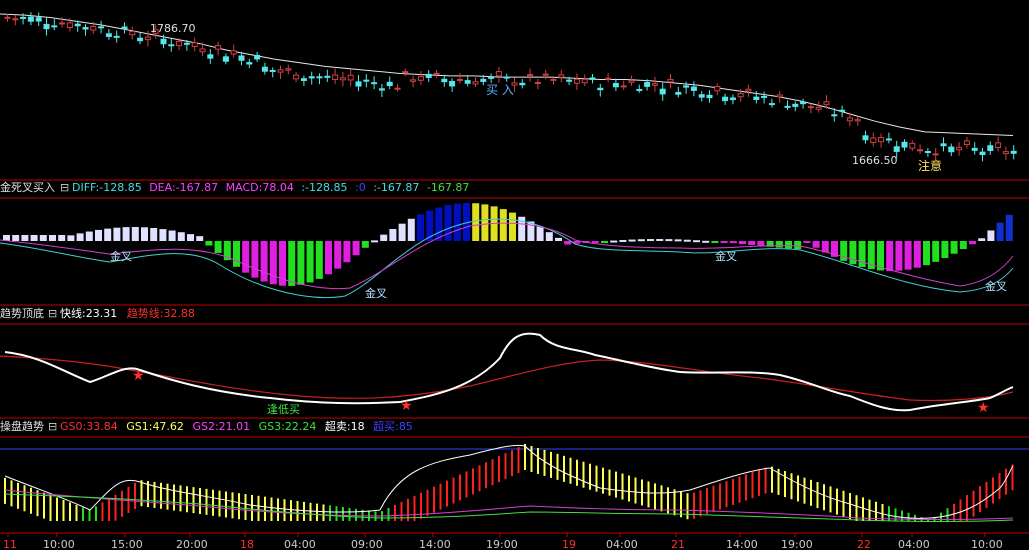 The height and width of the screenshot is (550, 1029). I want to click on x-tick-label: 19:00, so click(502, 544).